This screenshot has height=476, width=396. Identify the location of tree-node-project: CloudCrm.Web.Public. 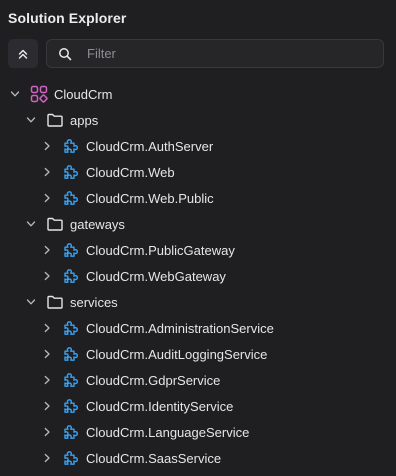
(198, 198).